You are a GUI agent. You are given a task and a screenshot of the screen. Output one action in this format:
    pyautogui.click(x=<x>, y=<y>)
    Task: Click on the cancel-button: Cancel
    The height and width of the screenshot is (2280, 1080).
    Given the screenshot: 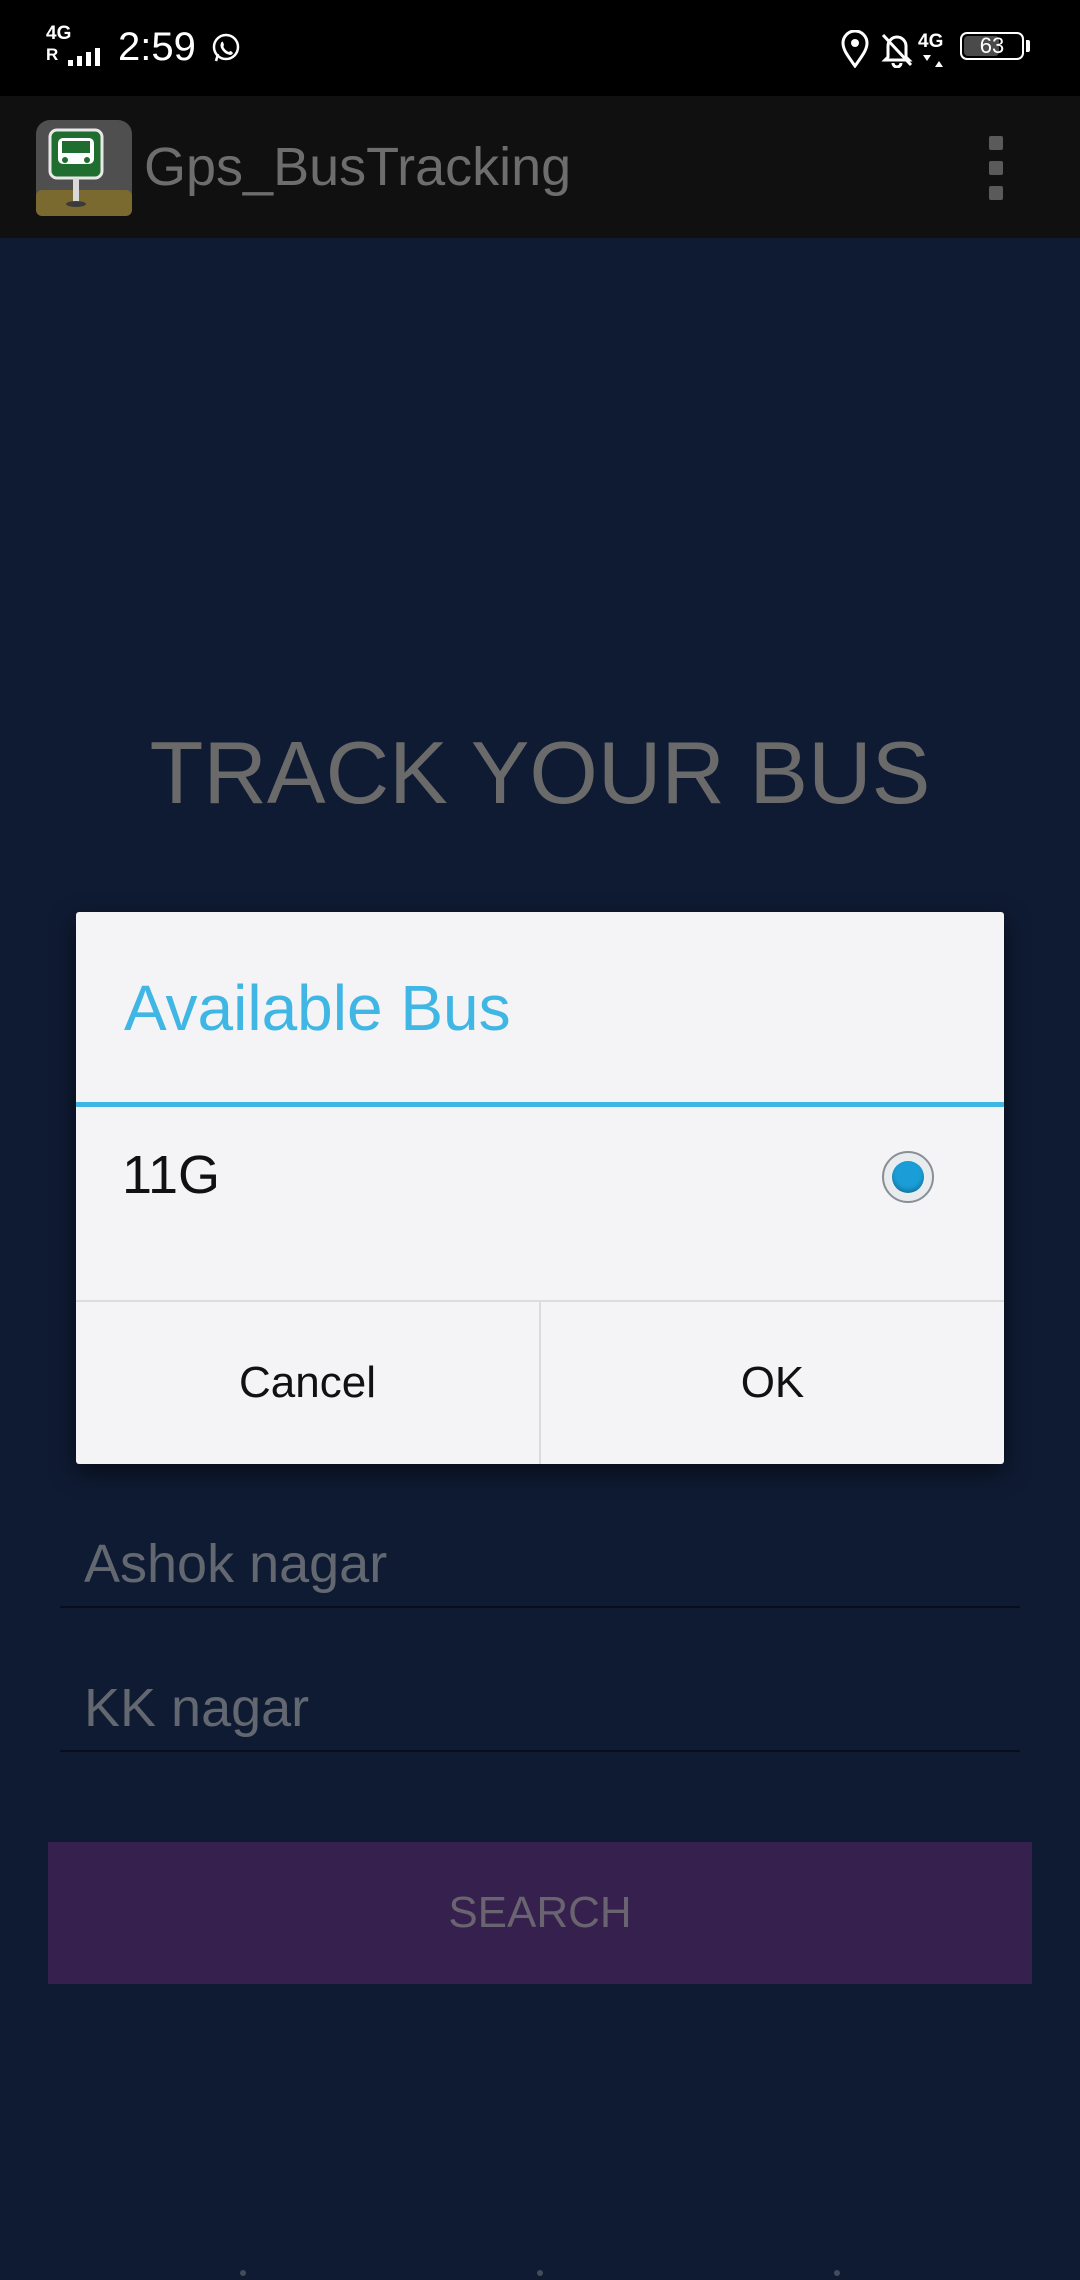 What is the action you would take?
    pyautogui.click(x=307, y=1383)
    